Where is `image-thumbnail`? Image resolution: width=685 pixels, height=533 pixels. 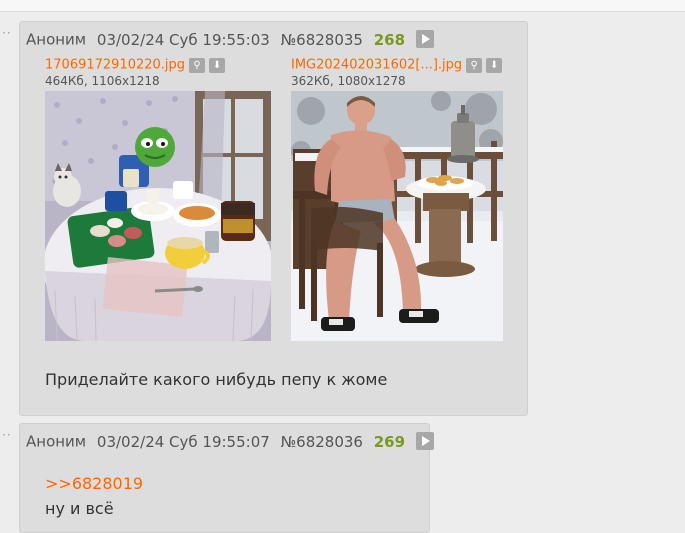
image-thumbnail is located at coordinates (397, 216).